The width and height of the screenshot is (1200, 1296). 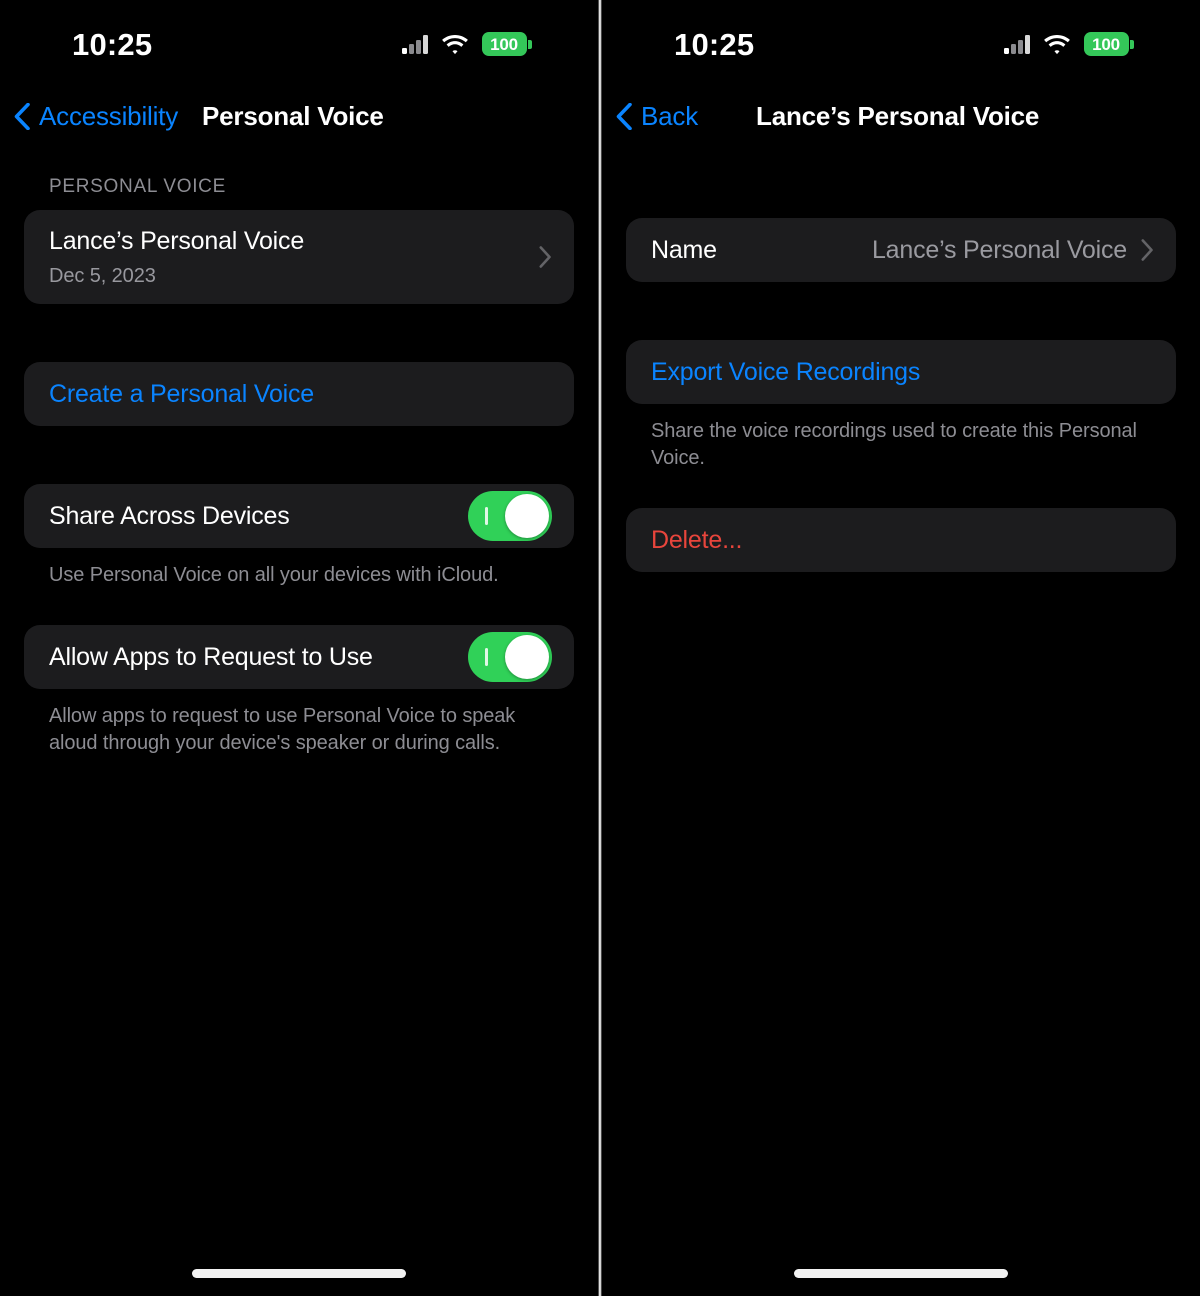 What do you see at coordinates (211, 656) in the screenshot?
I see `allow-apps-label: Allow Apps to Request to Use` at bounding box center [211, 656].